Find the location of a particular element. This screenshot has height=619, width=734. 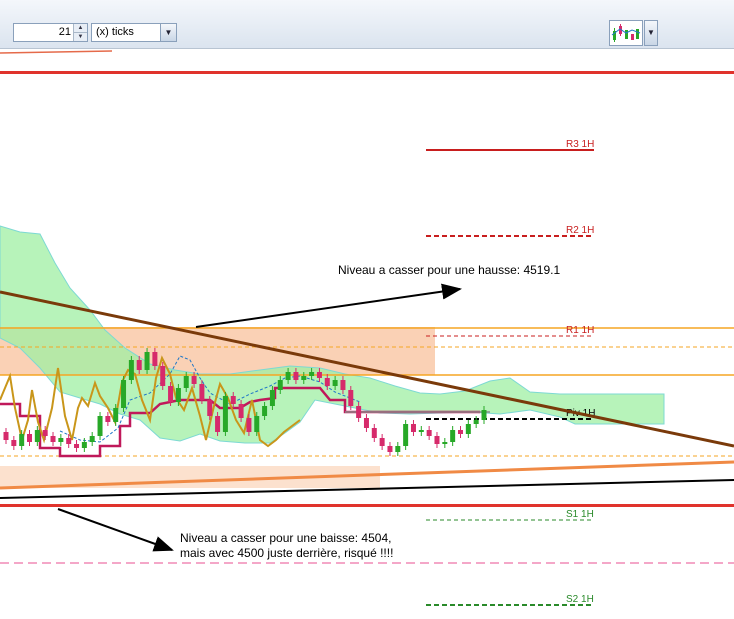

upside-annotation: Niveau a casser pour une hausse: 4519.1 is located at coordinates (449, 270).